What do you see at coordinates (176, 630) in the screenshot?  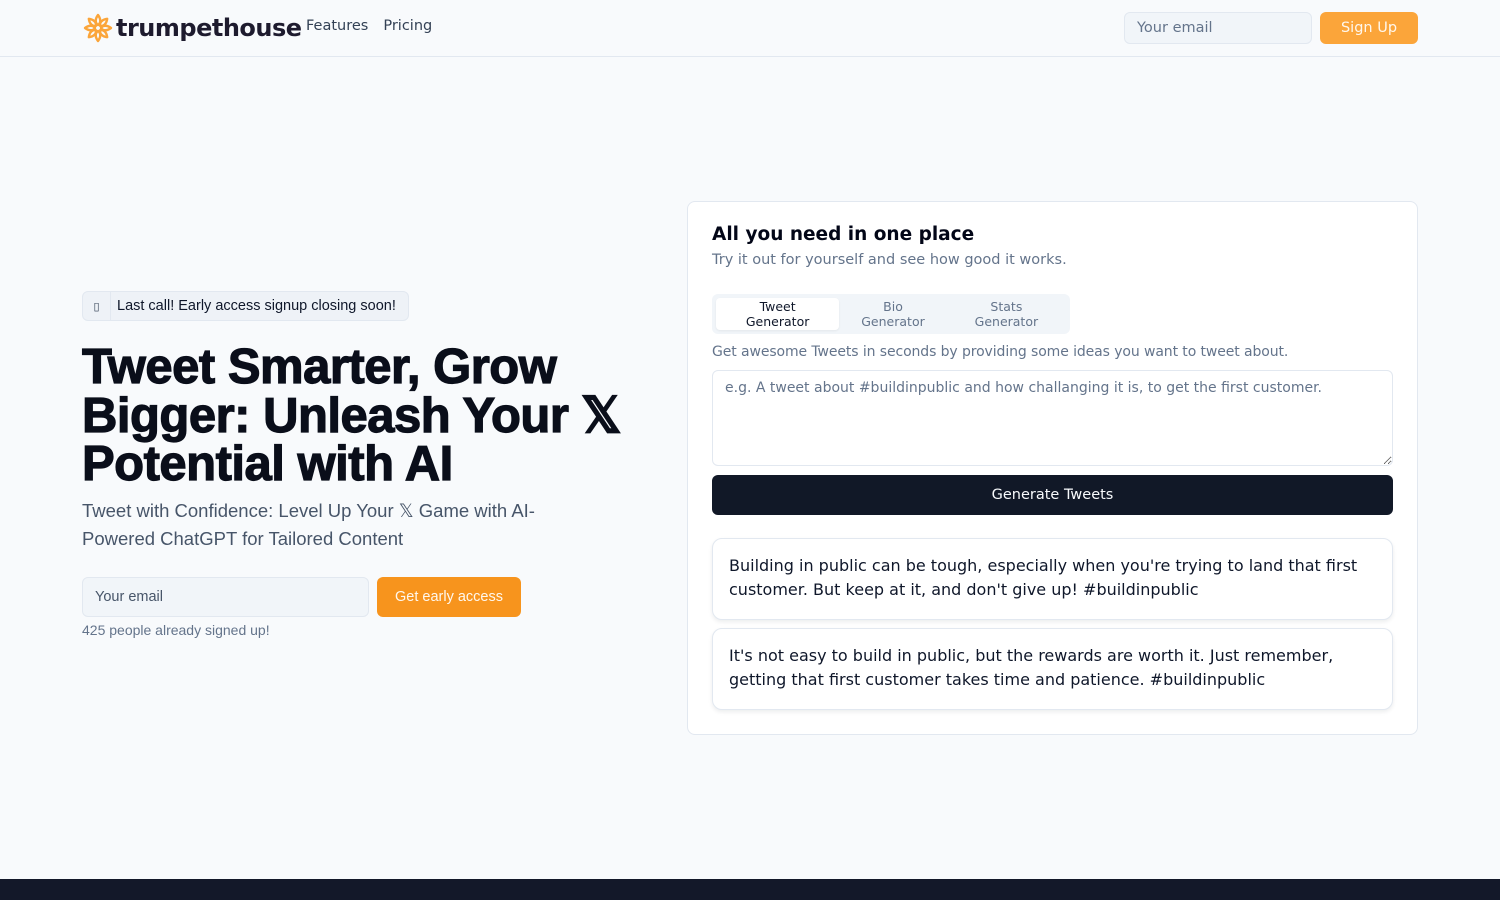 I see `signup-count: 425 people already signed up!` at bounding box center [176, 630].